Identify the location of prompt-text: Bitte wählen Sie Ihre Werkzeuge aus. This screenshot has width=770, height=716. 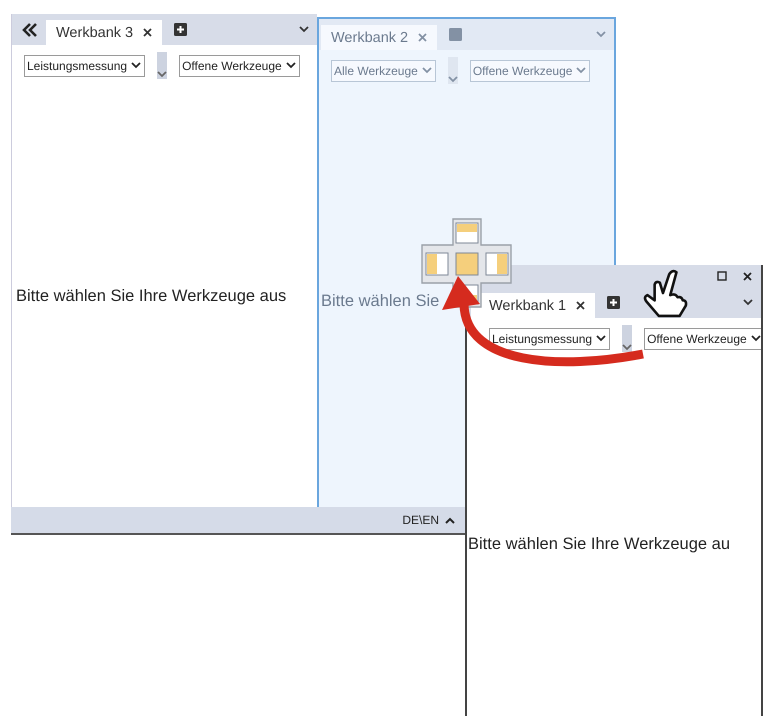
(151, 296).